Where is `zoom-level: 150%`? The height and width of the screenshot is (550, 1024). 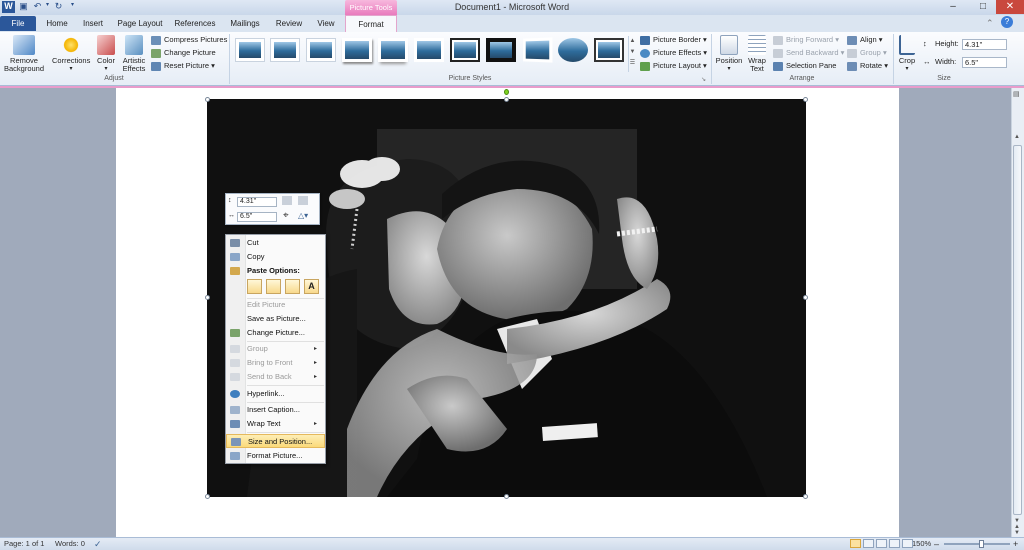 zoom-level: 150% is located at coordinates (921, 544).